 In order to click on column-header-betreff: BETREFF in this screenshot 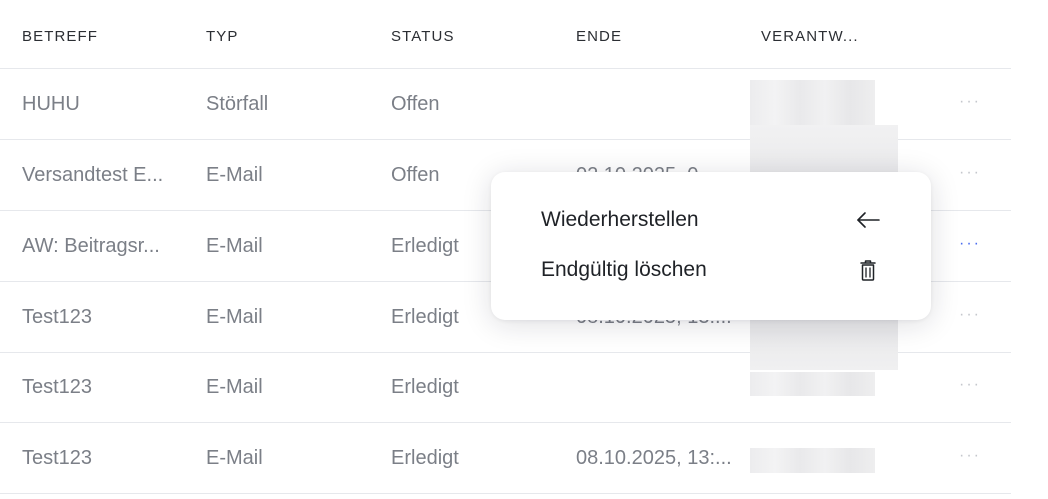, I will do `click(60, 36)`.